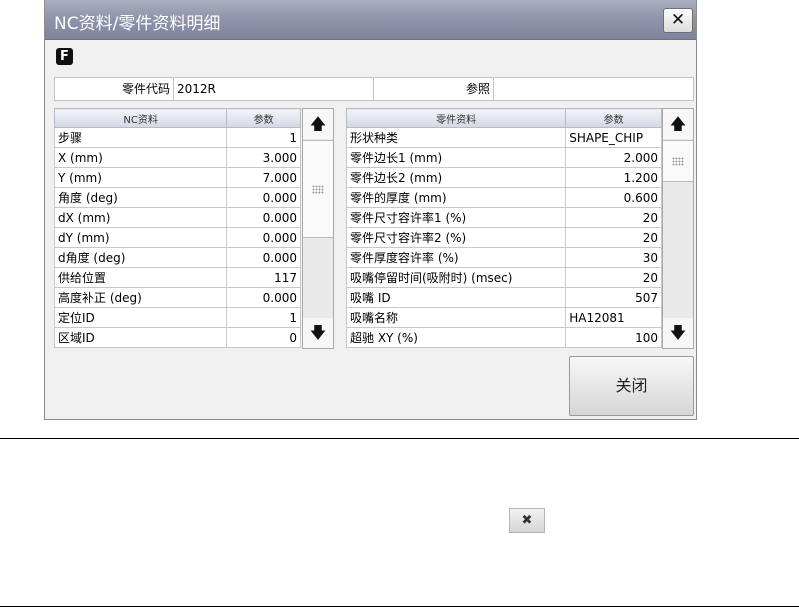 Image resolution: width=799 pixels, height=608 pixels. Describe the element at coordinates (456, 217) in the screenshot. I see `cell-name: 零件尺寸容许率1 (%)` at that location.